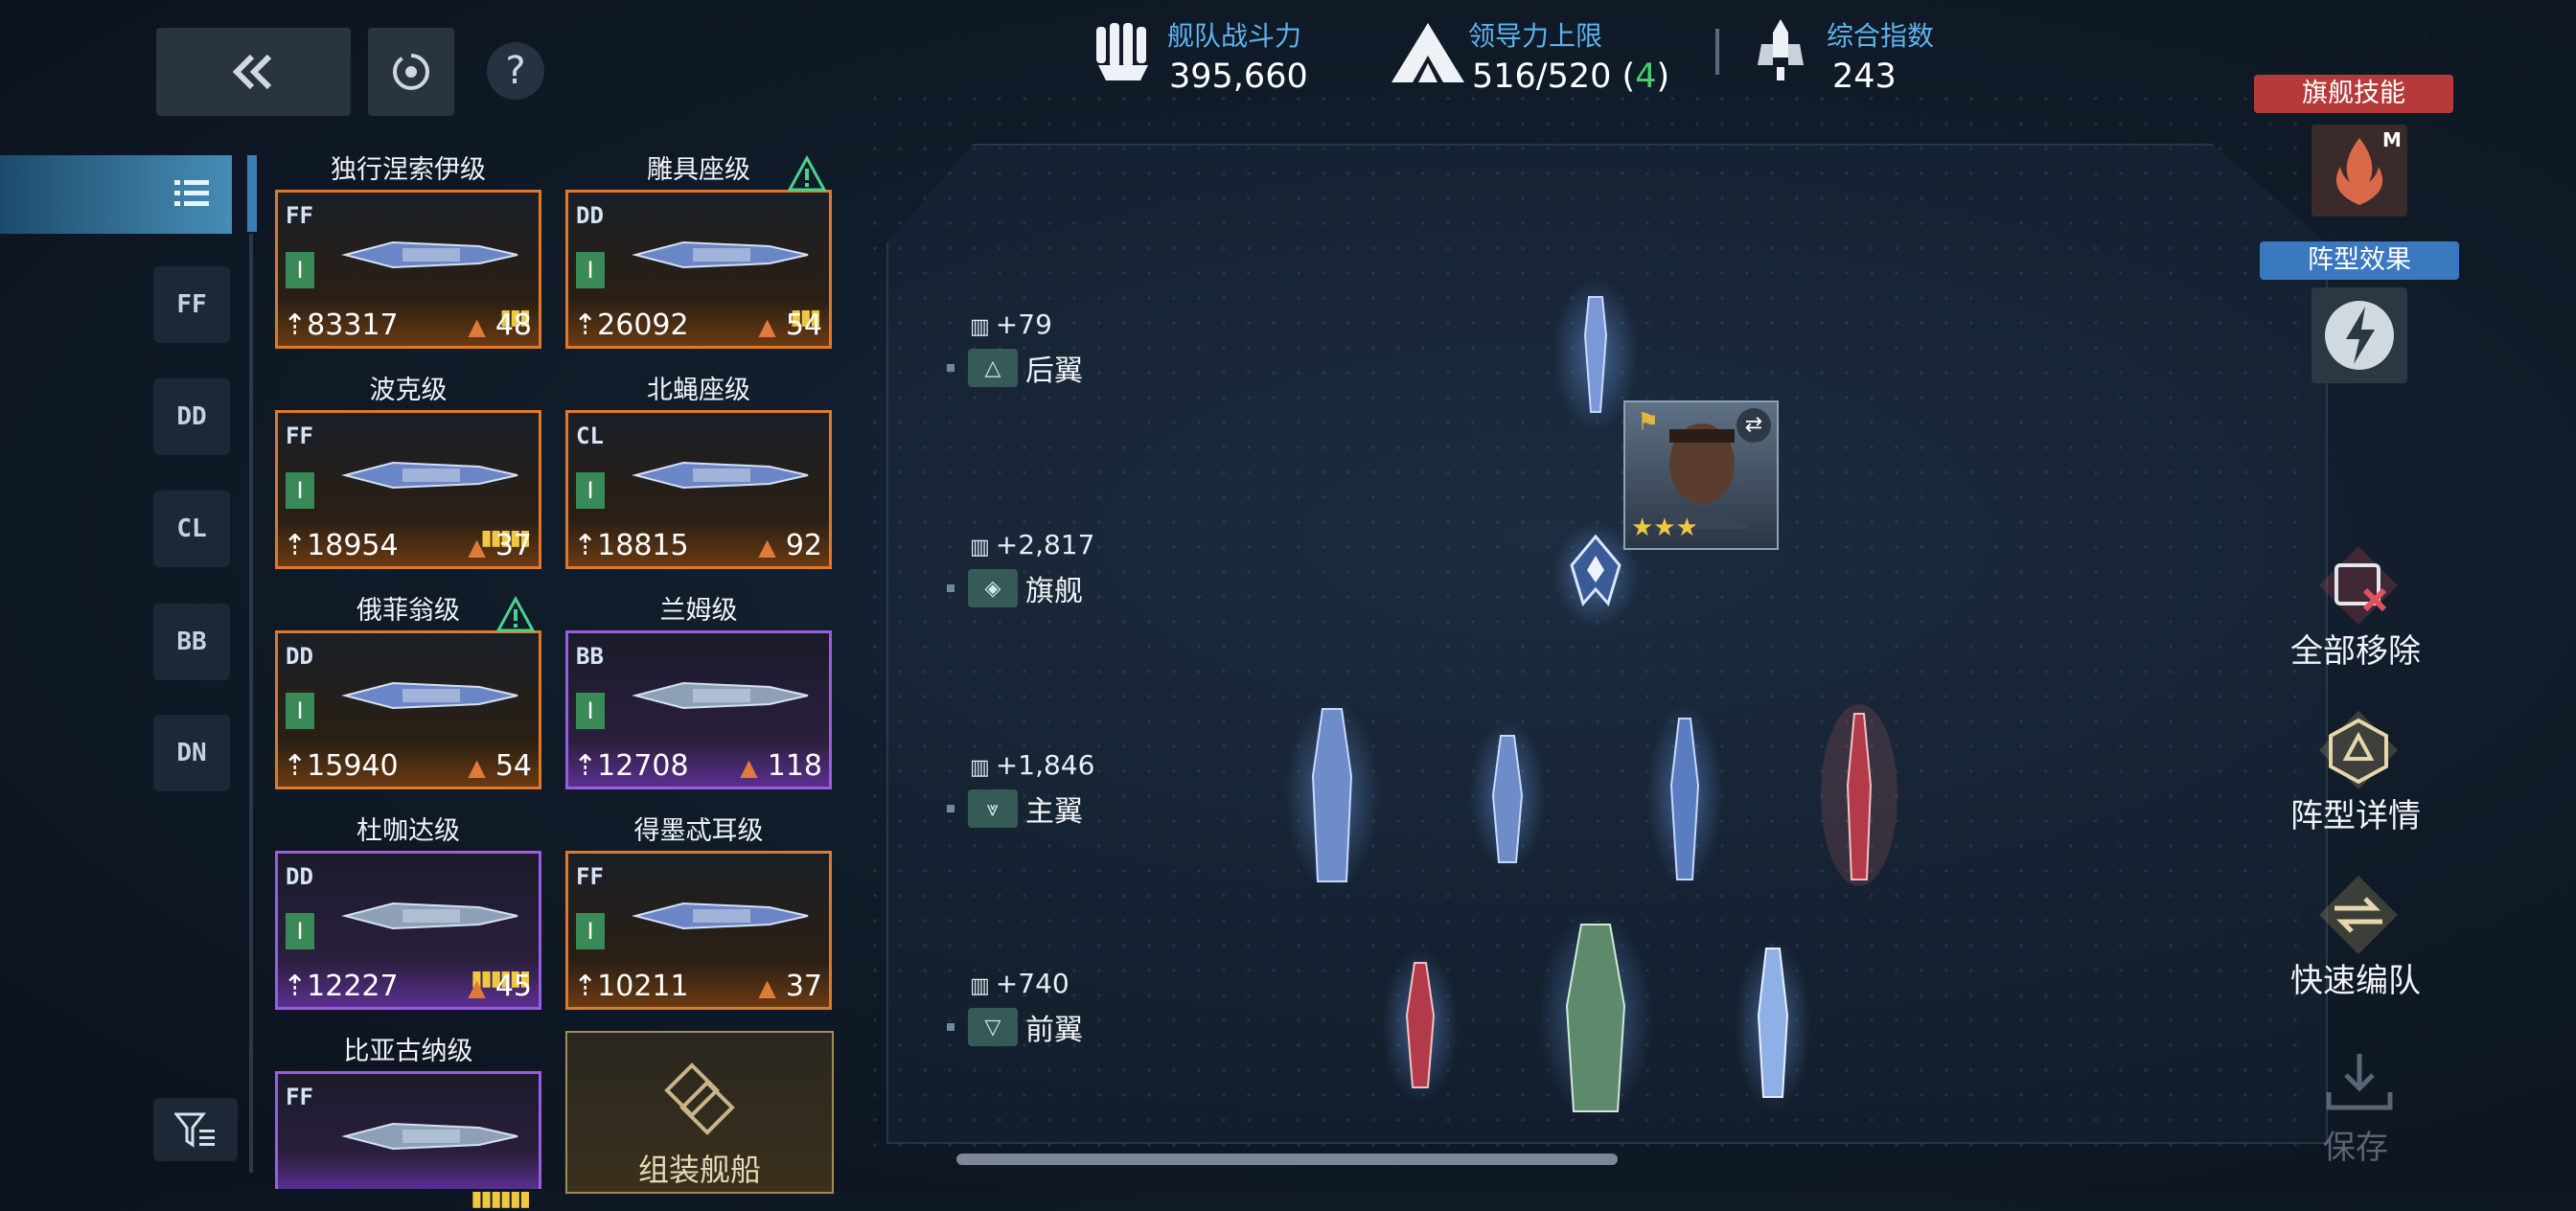  I want to click on ship-card-footer: ⇡12227 ▲ 45, so click(408, 986).